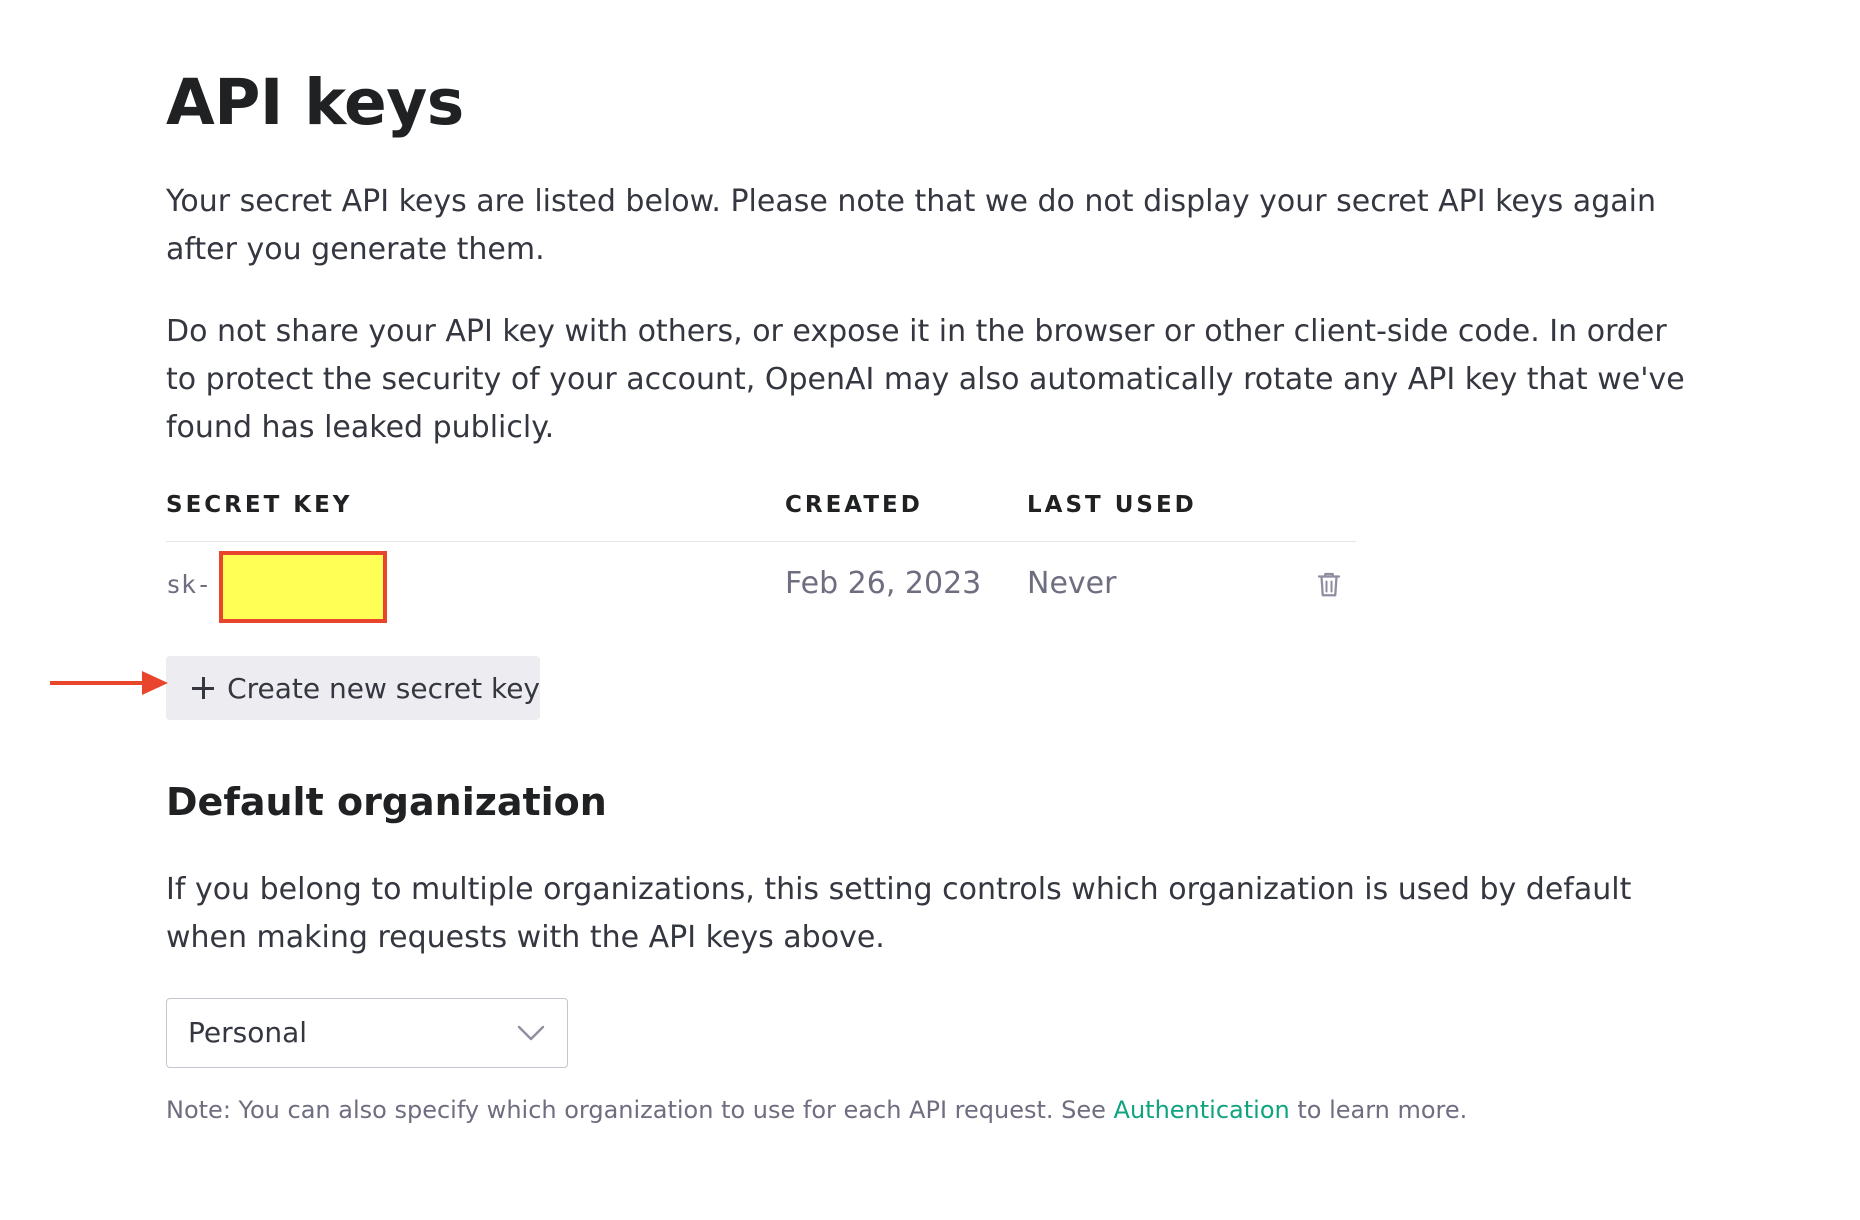  What do you see at coordinates (315, 102) in the screenshot?
I see `page-title: API keys` at bounding box center [315, 102].